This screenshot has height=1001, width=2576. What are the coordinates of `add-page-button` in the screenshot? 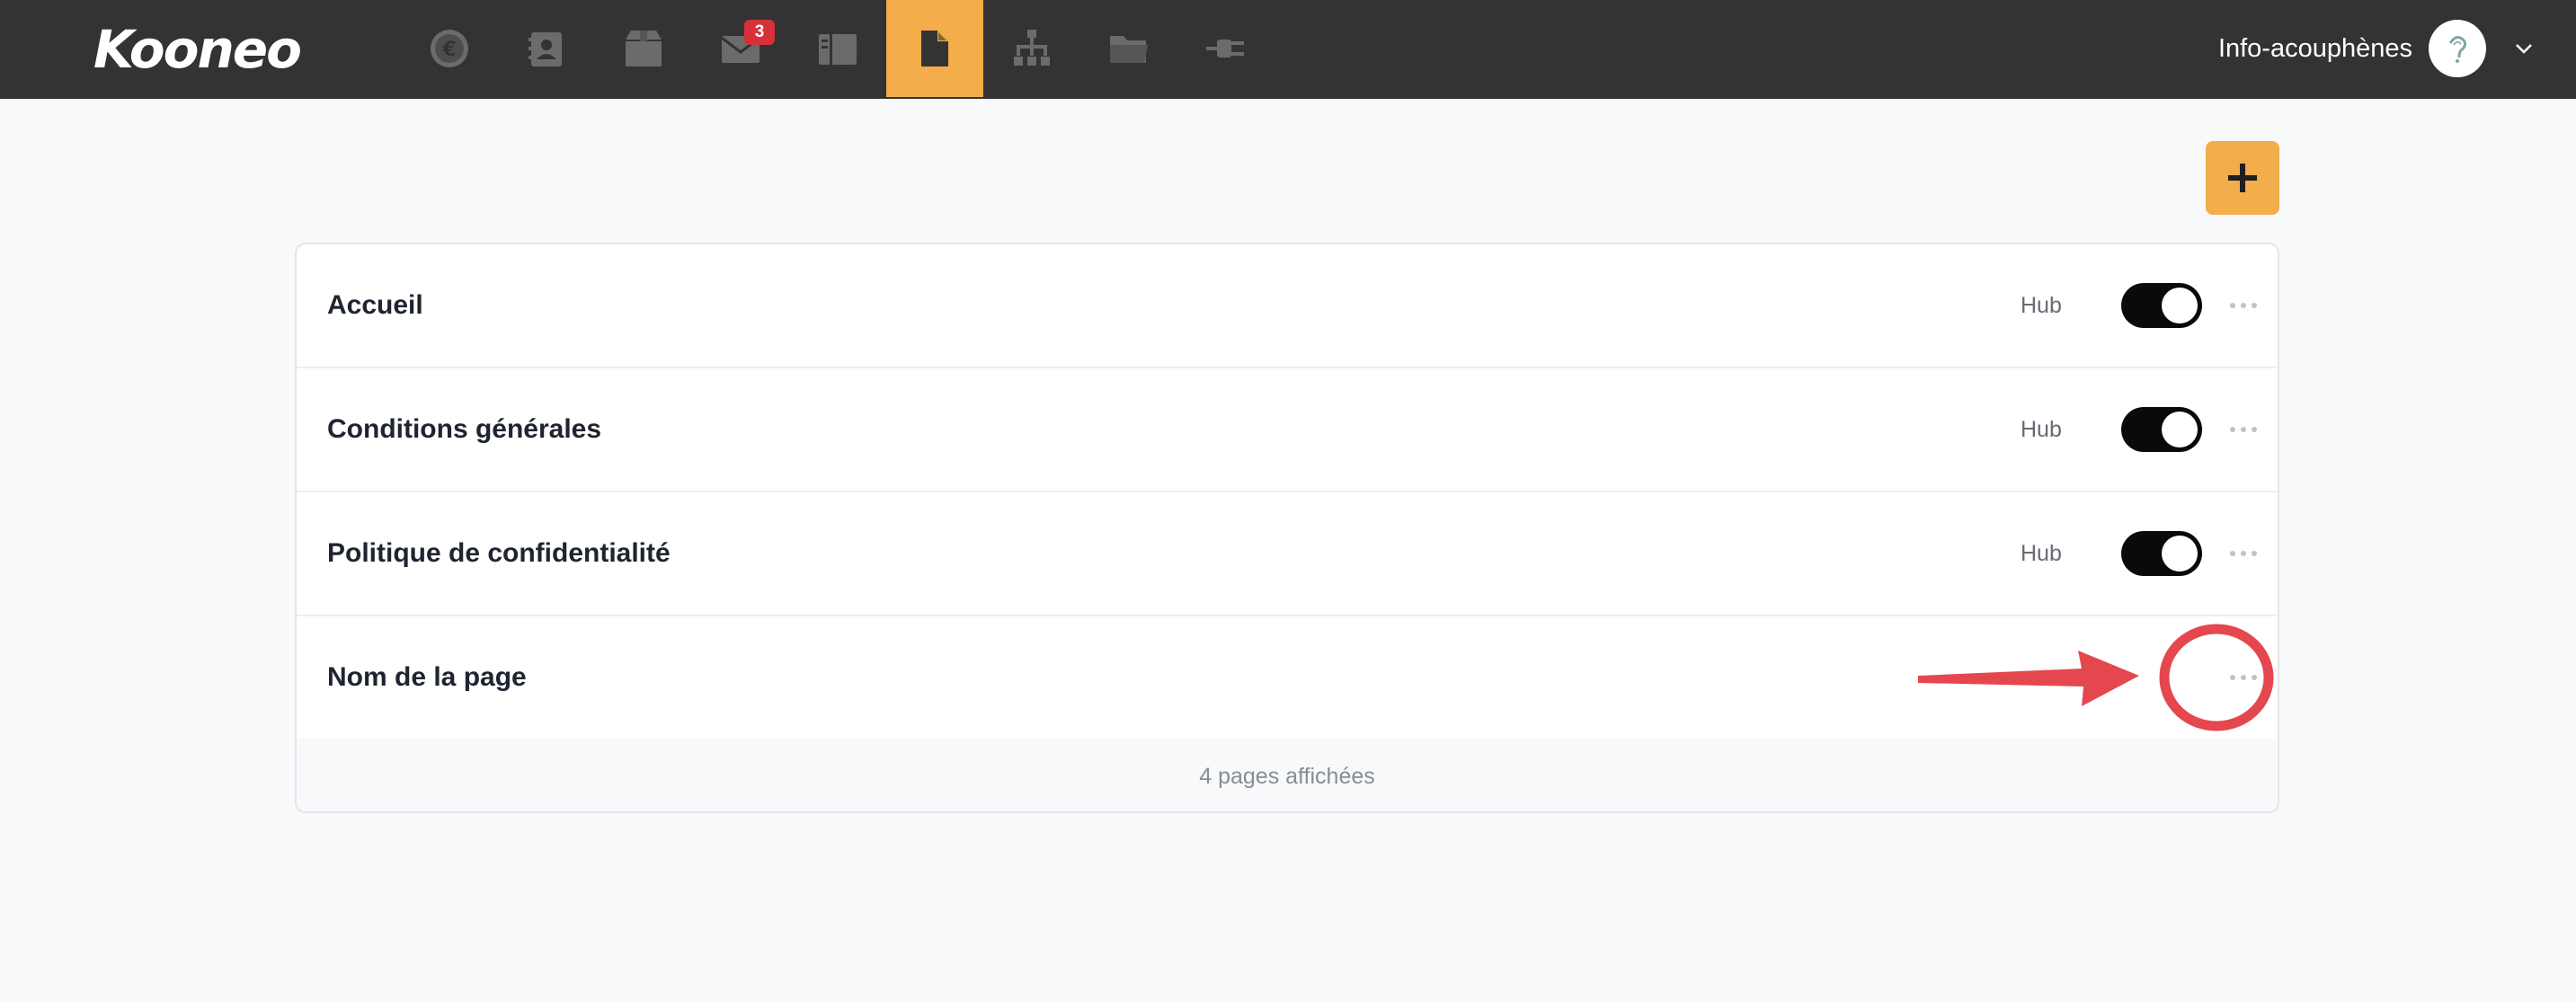 It's located at (2242, 178).